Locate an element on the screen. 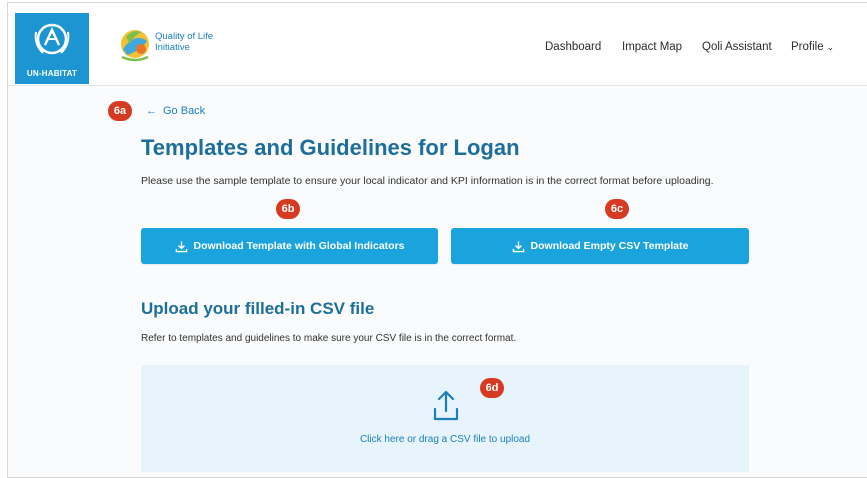 This screenshot has height=478, width=867. download-global-template-button: Download Template with Global Indicators is located at coordinates (289, 246).